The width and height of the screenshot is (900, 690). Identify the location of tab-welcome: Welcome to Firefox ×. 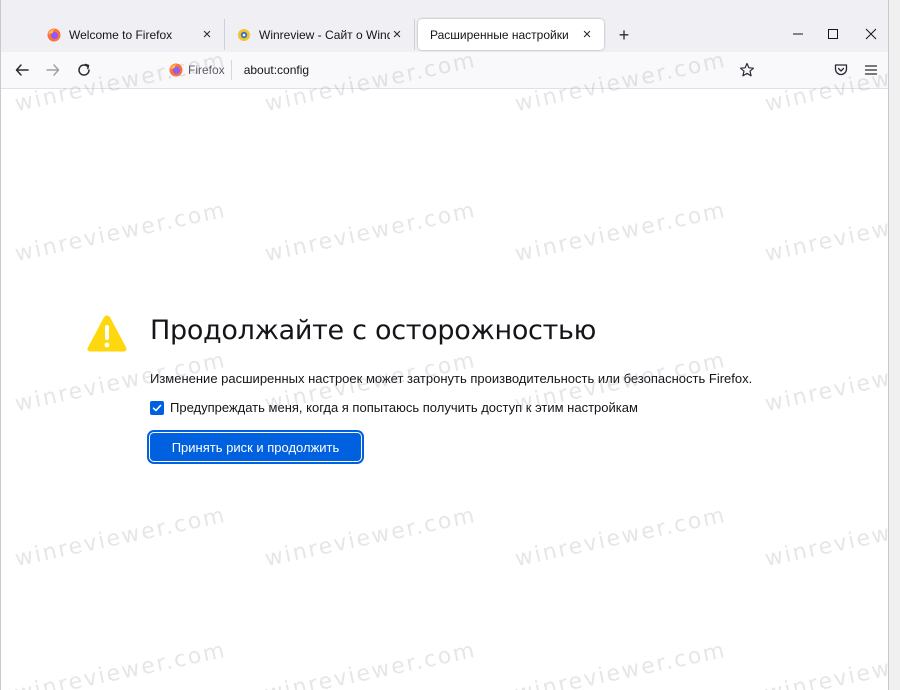
(130, 34).